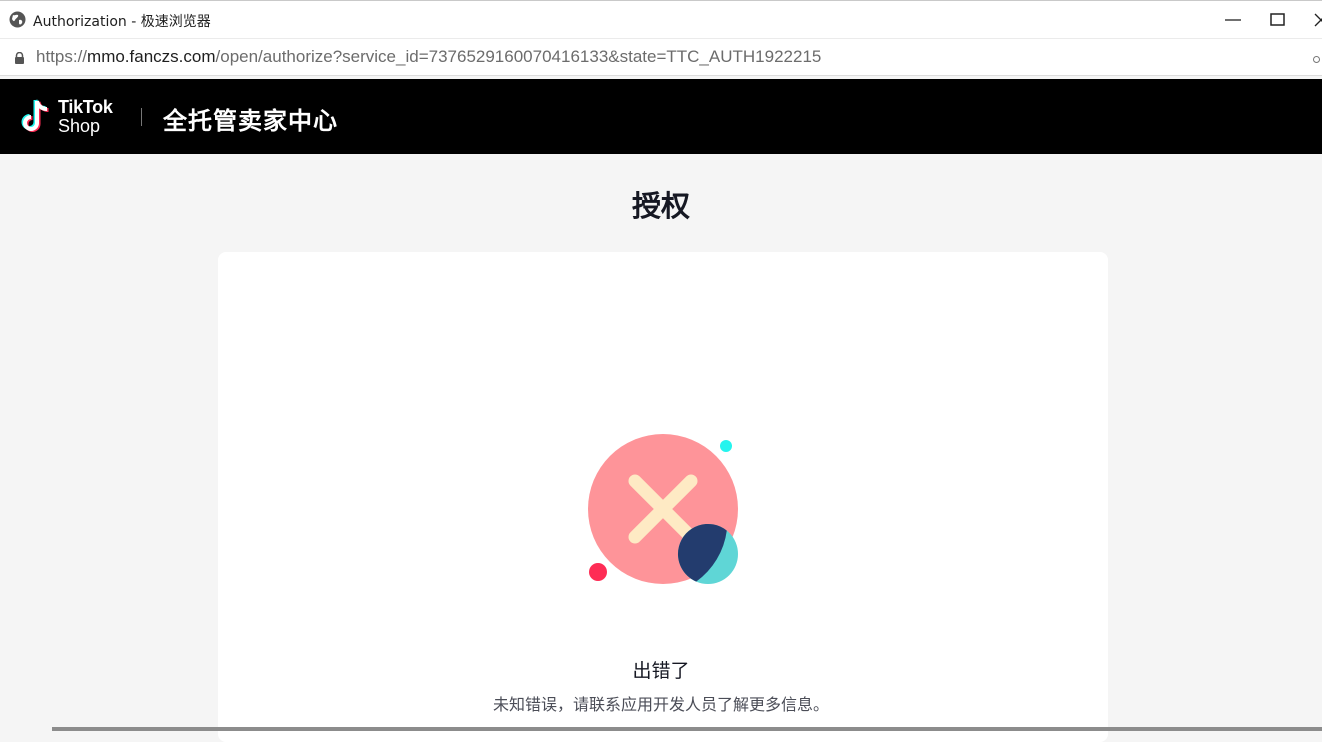  Describe the element at coordinates (122, 22) in the screenshot. I see `window-title: Authorization - 极速浏览器` at that location.